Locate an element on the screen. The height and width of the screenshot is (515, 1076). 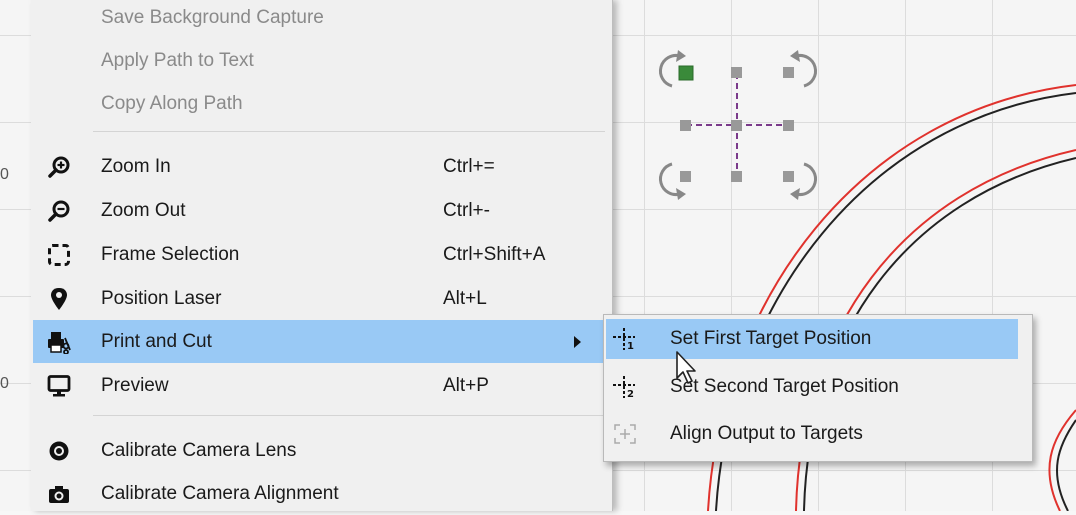
menu-item-preview: Preview Alt+P is located at coordinates (322, 385).